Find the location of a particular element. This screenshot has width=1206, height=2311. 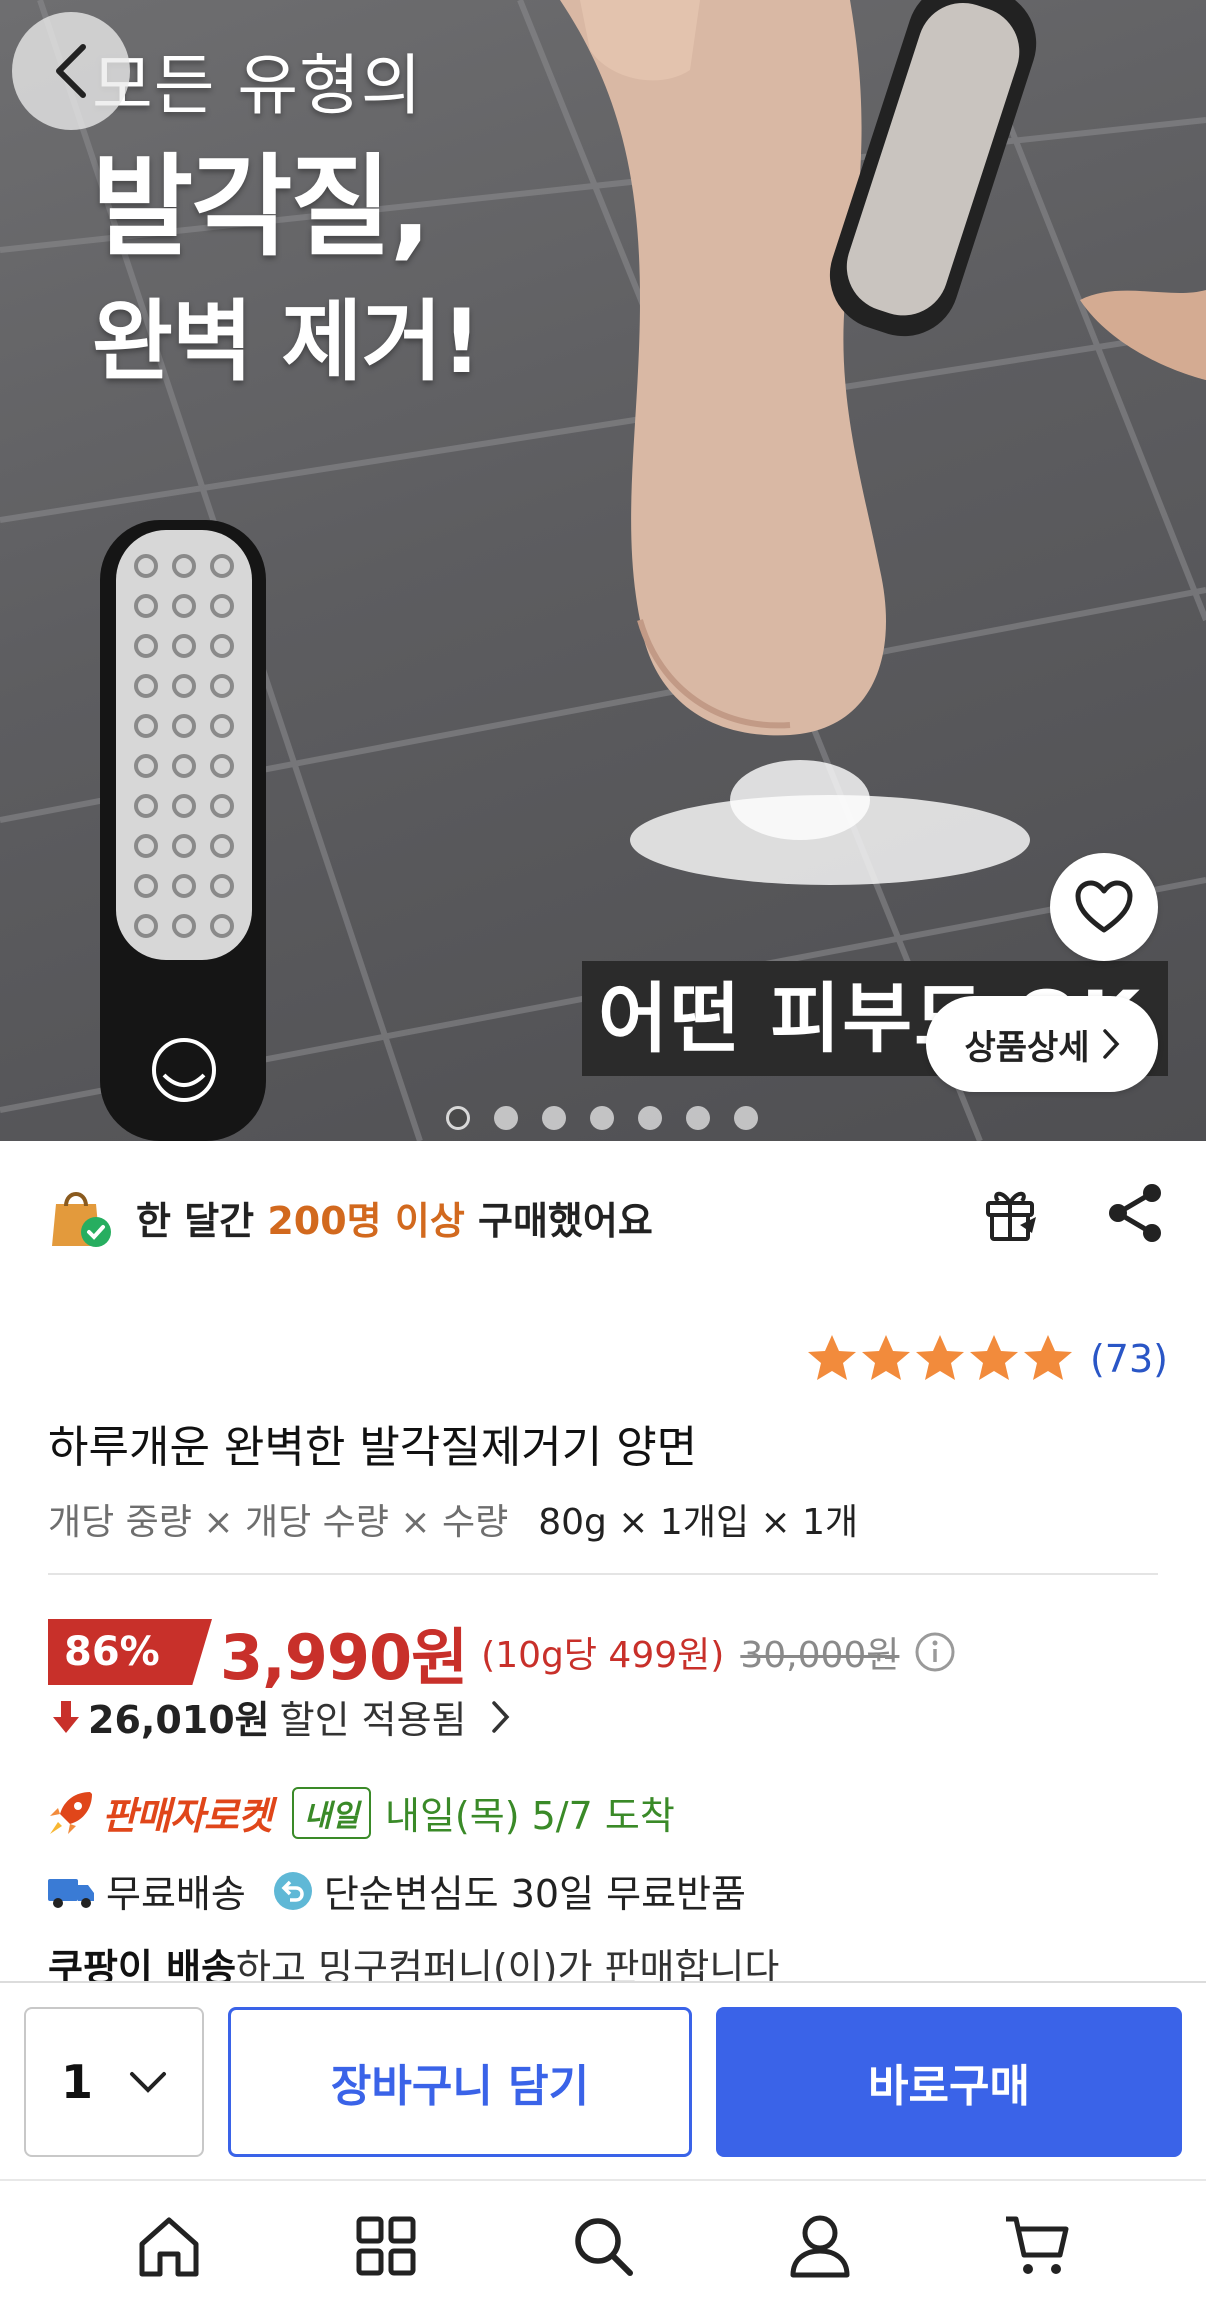

rocket-icon is located at coordinates (71, 1812).